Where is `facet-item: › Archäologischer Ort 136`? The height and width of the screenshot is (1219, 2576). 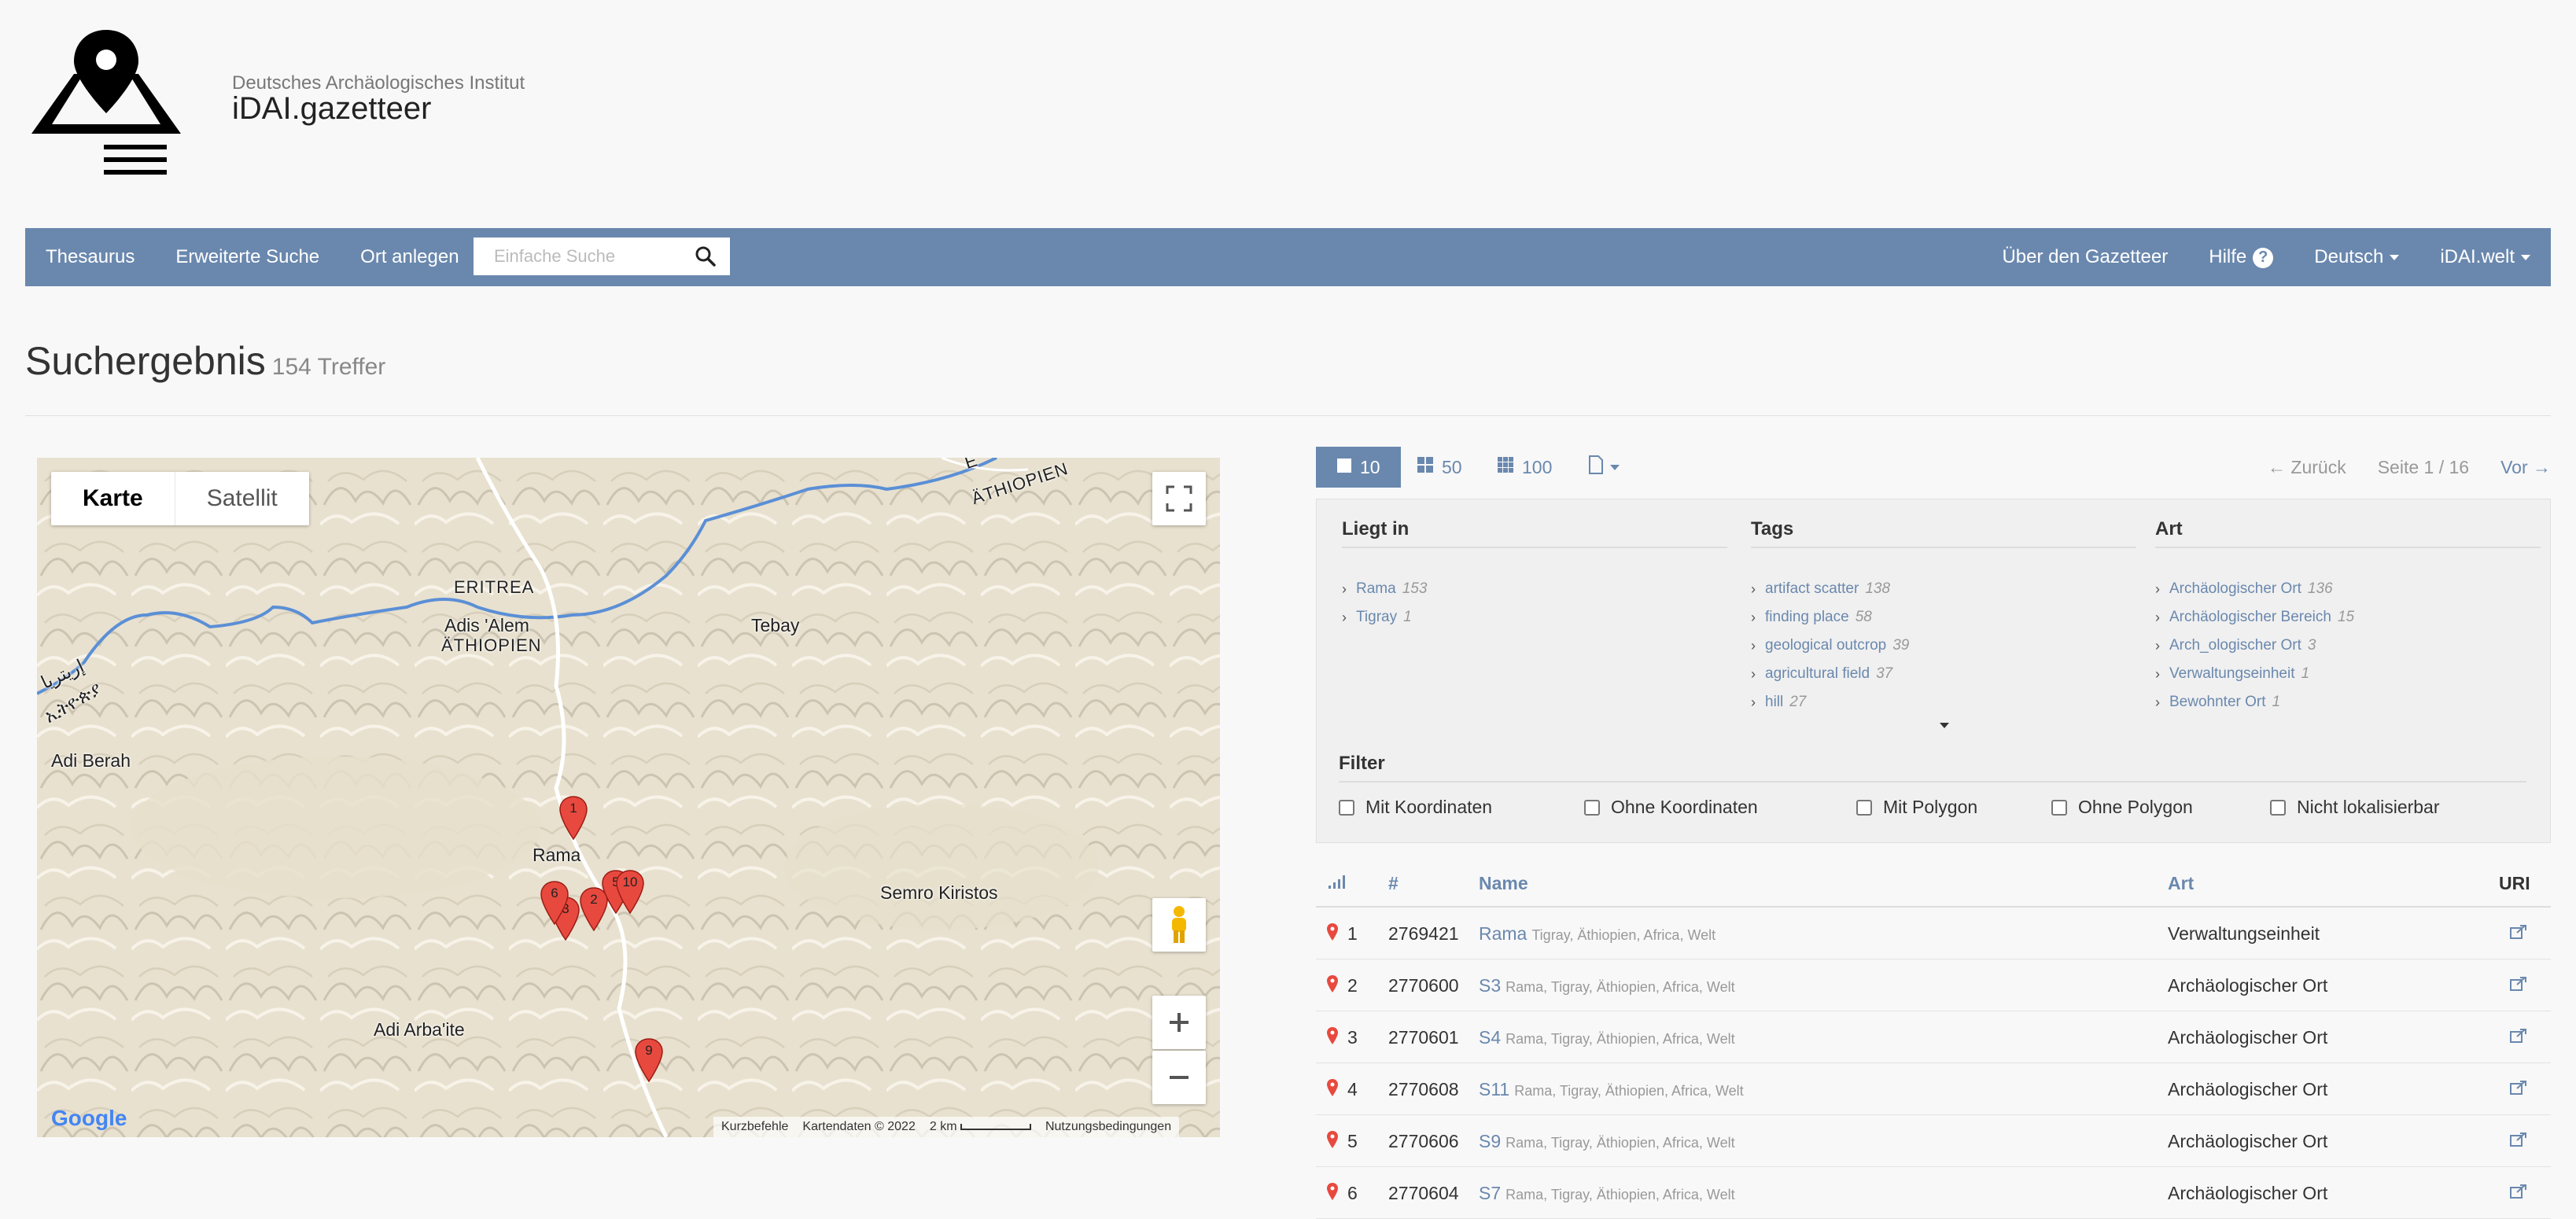
facet-item: › Archäologischer Ort 136 is located at coordinates (2348, 589).